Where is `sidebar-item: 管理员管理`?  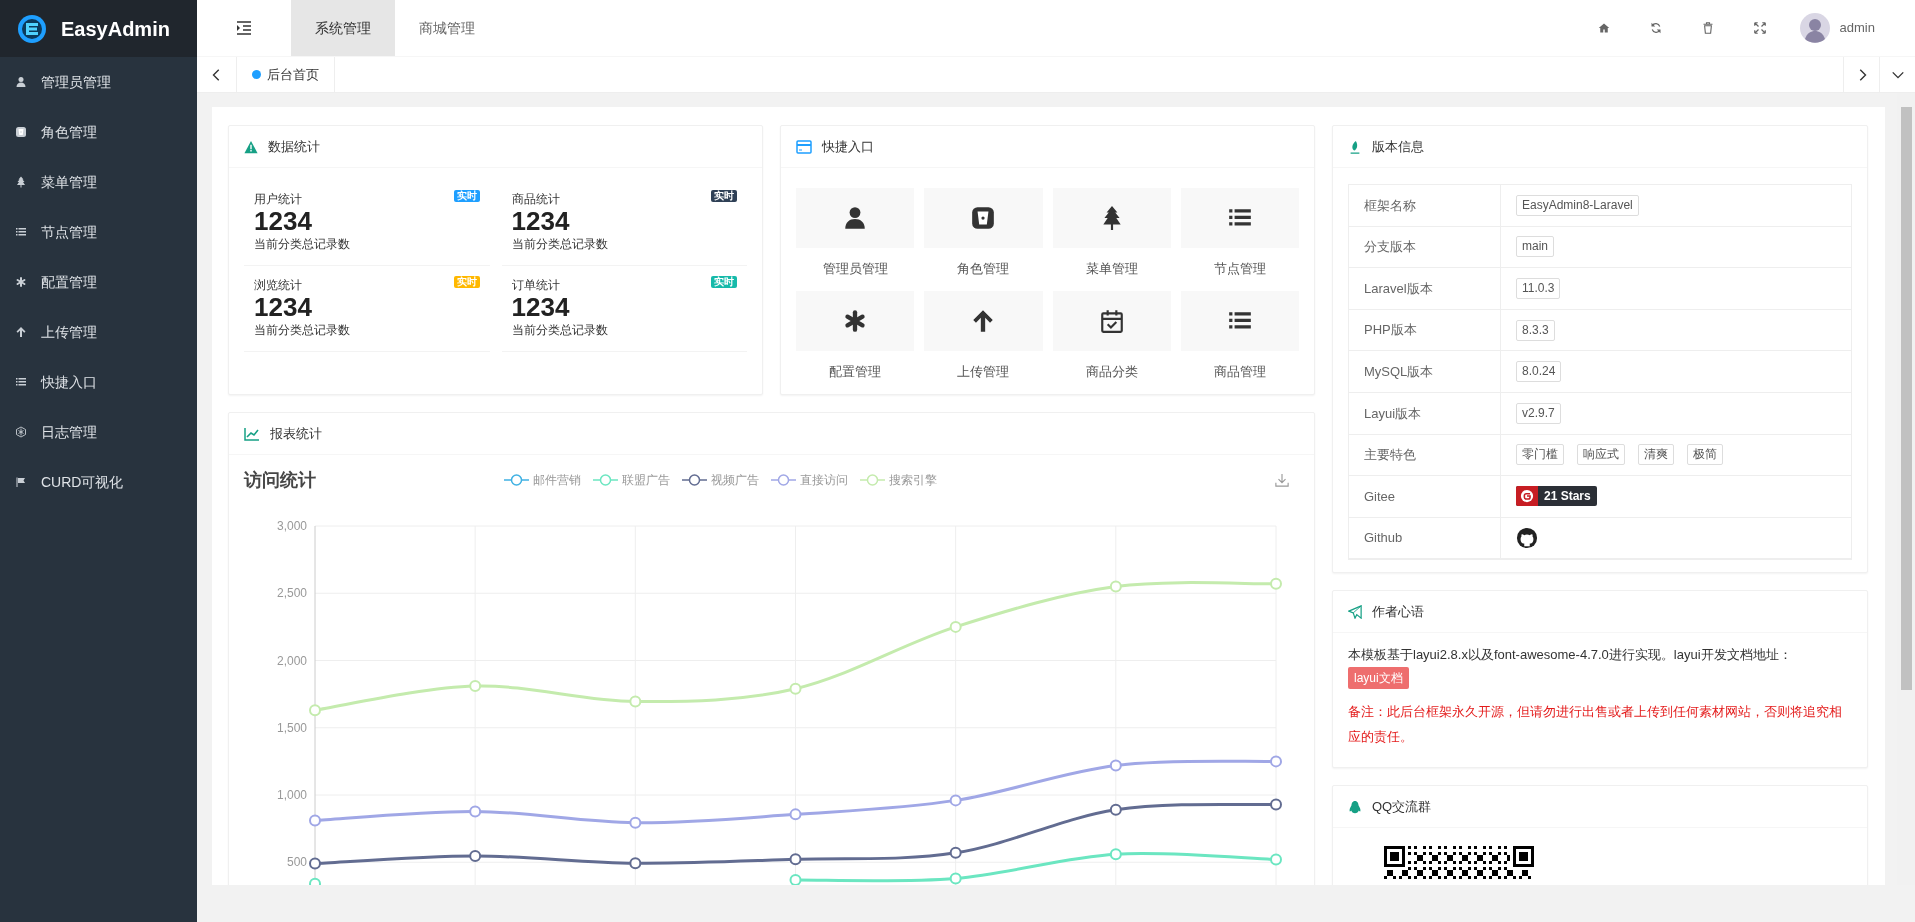
sidebar-item: 管理员管理 is located at coordinates (98, 82).